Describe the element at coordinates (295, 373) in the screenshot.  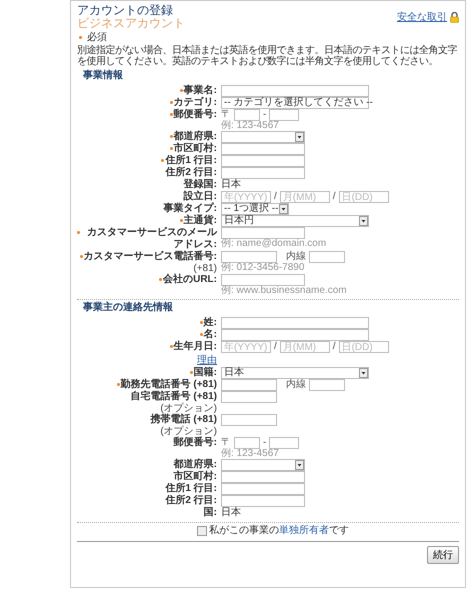
I see `select-field: 日本` at that location.